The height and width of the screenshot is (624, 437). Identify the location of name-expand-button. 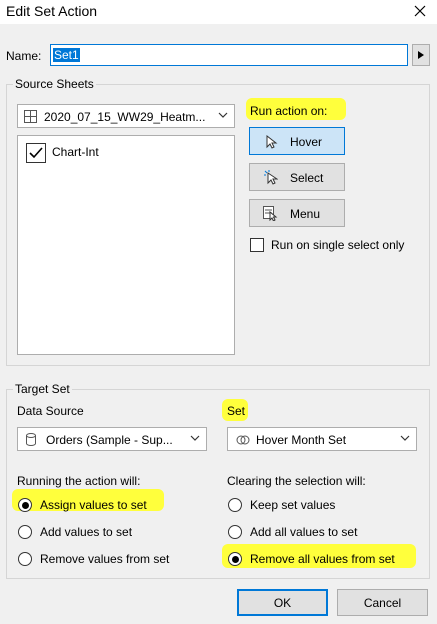
(421, 55).